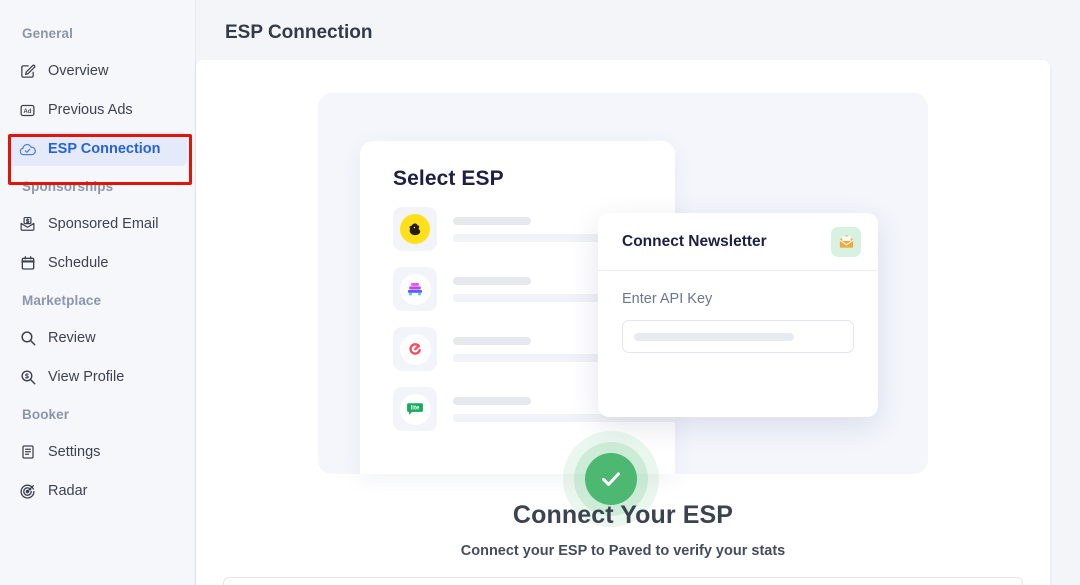  I want to click on connect-newsletter-body: Enter API Key, so click(738, 312).